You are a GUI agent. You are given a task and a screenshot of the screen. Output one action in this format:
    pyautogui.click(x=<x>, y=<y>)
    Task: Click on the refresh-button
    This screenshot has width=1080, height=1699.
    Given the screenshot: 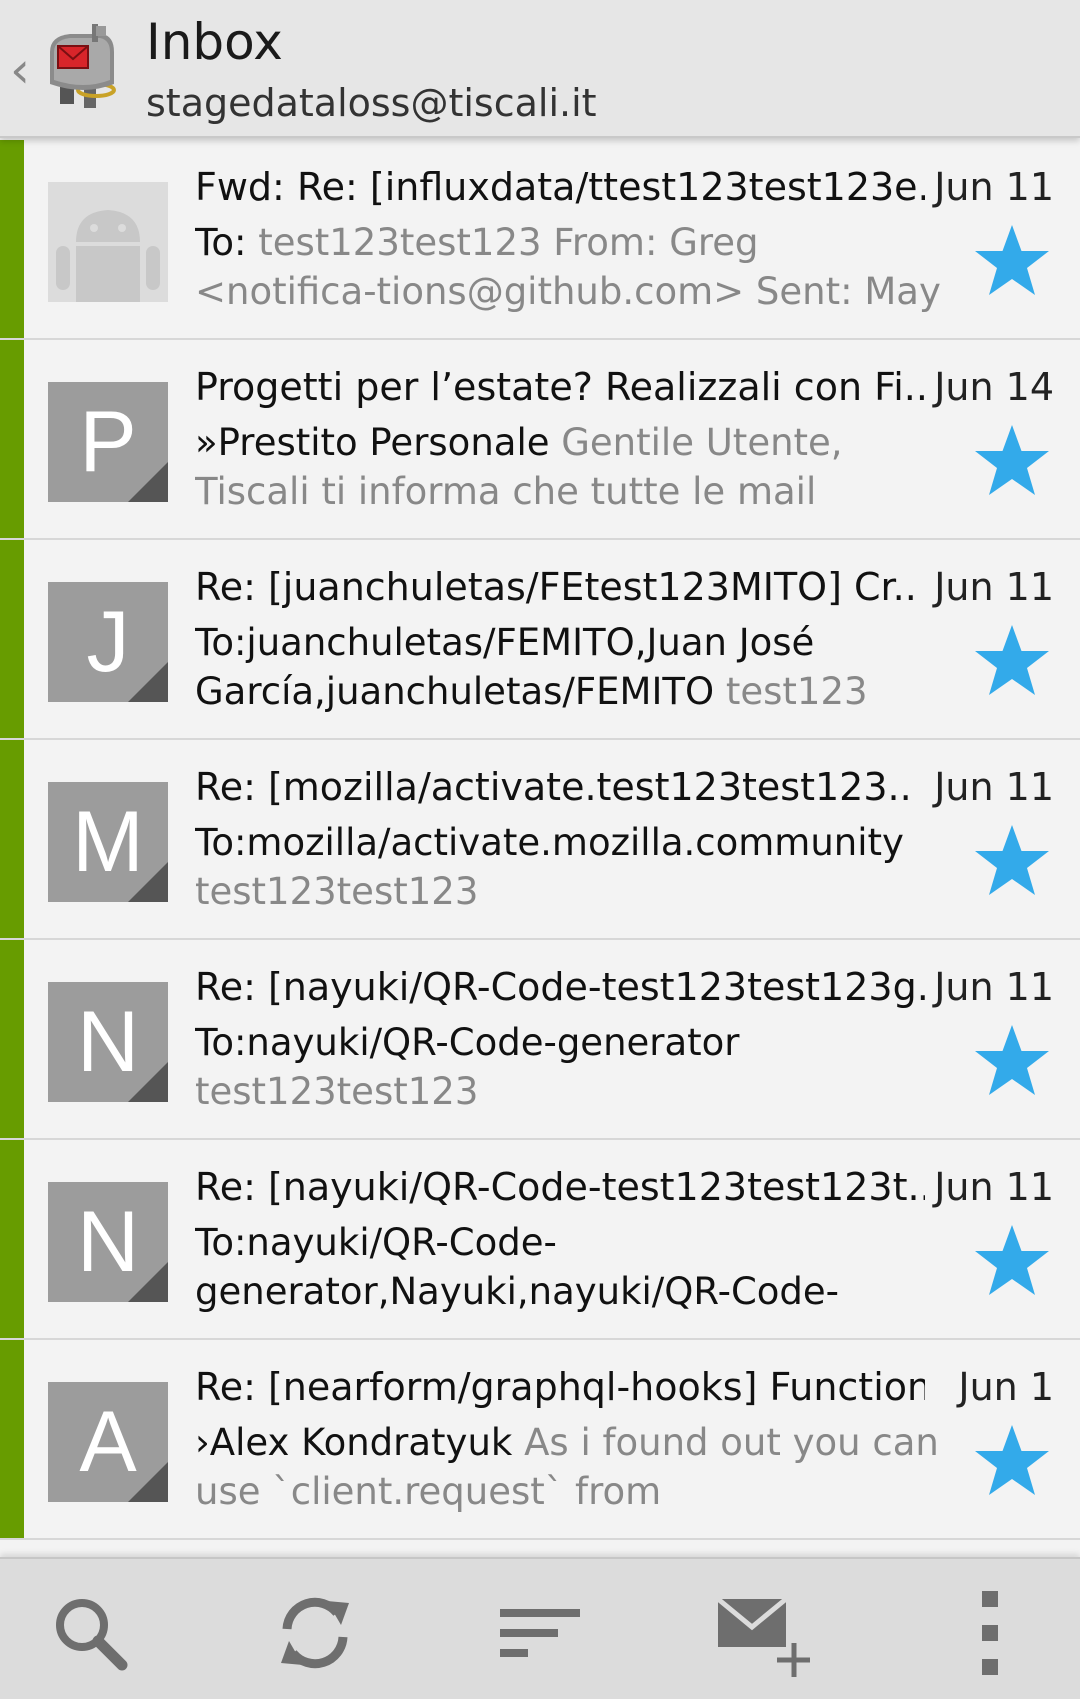 What is the action you would take?
    pyautogui.click(x=315, y=1633)
    